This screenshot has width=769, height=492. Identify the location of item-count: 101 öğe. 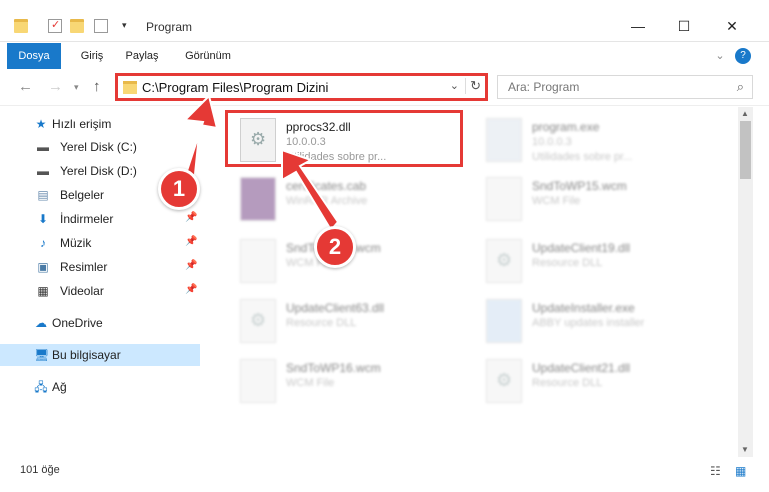
(40, 470).